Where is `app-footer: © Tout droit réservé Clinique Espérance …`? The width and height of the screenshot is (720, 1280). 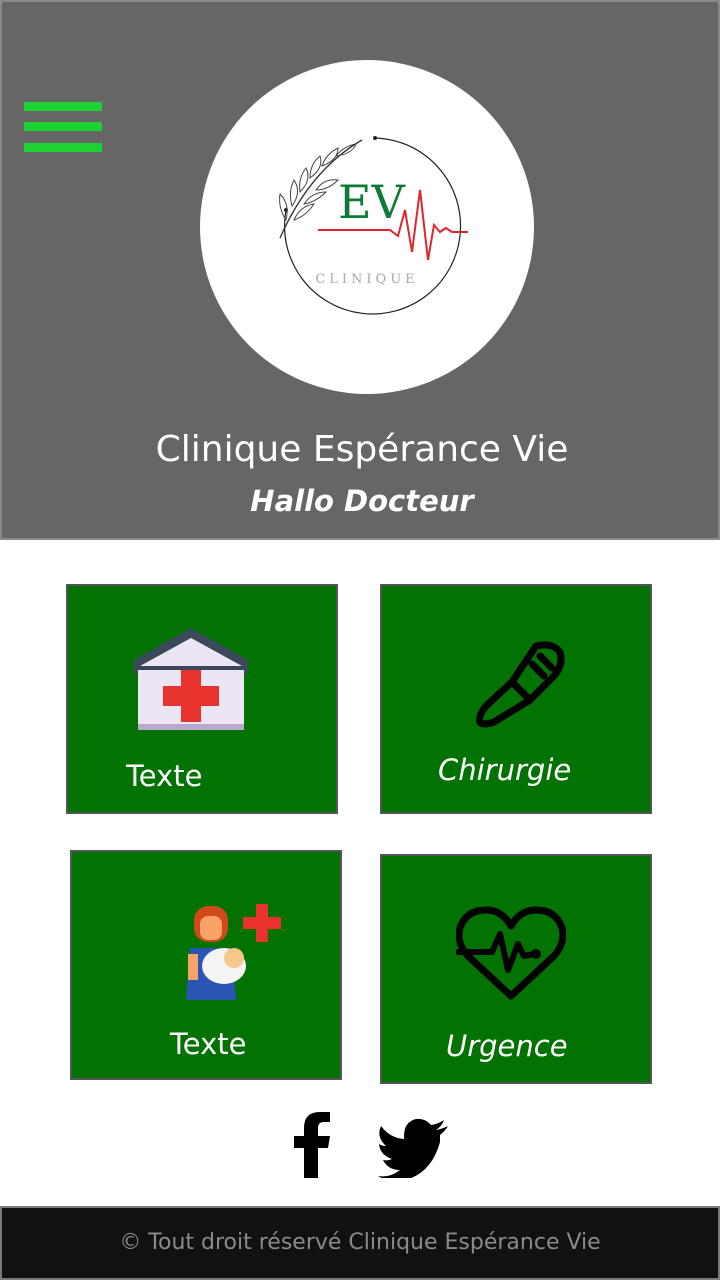 app-footer: © Tout droit réservé Clinique Espérance … is located at coordinates (360, 1243).